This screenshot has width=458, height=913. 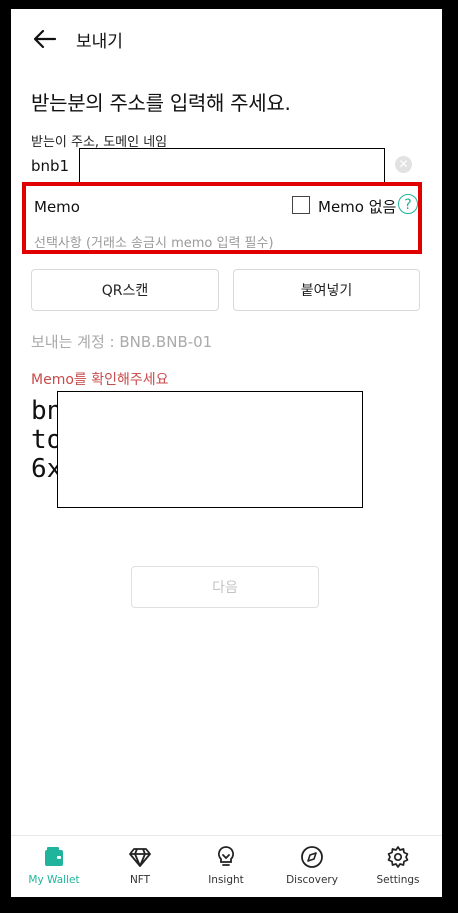 I want to click on wallet-icon, so click(x=54, y=856).